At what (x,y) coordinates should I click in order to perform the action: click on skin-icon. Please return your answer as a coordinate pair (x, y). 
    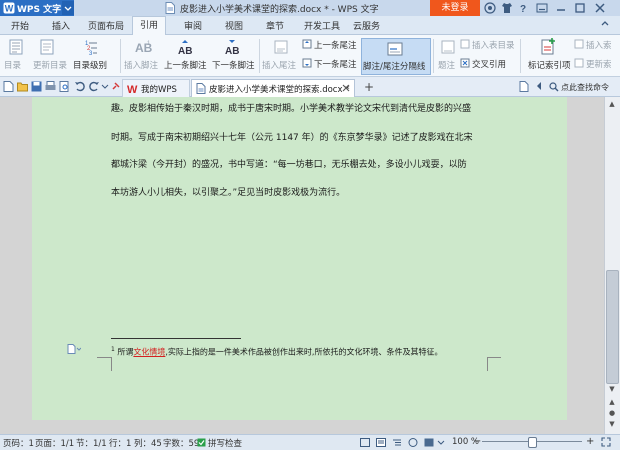
    Looking at the image, I should click on (490, 8).